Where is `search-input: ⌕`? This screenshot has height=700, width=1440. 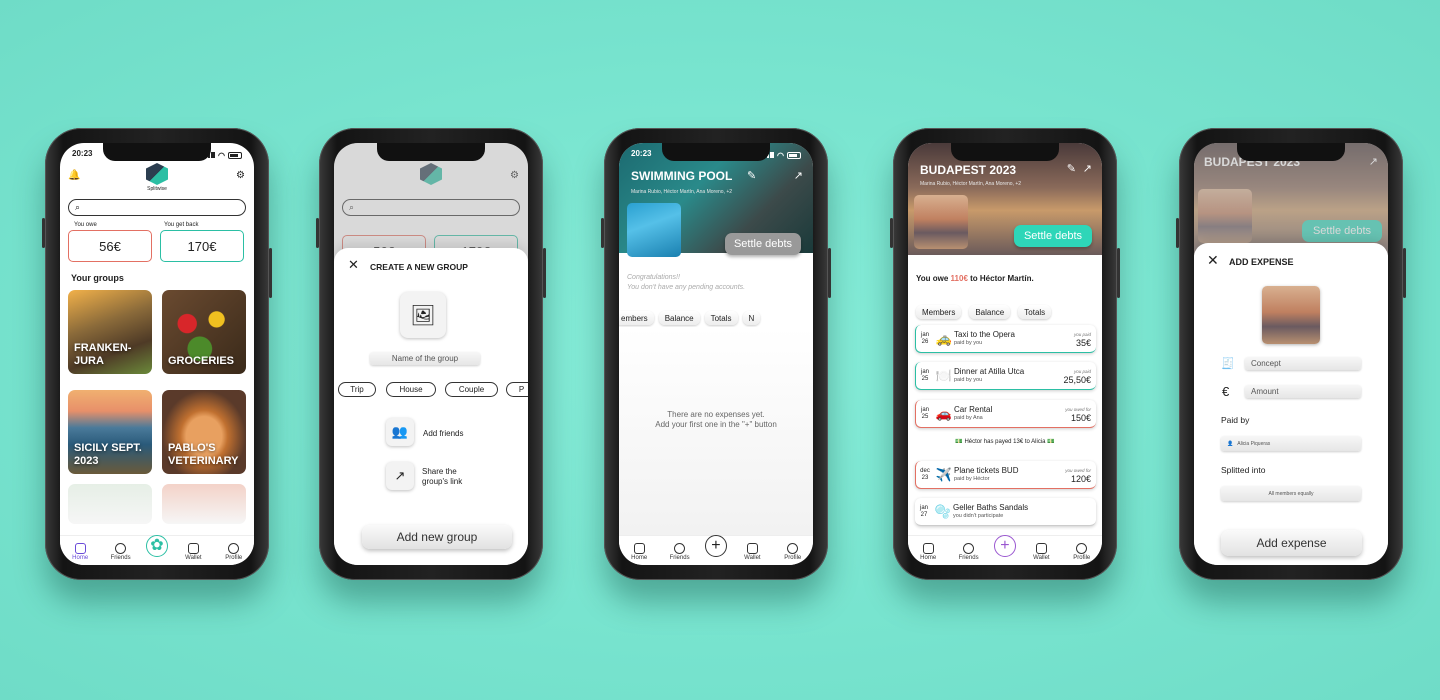 search-input: ⌕ is located at coordinates (157, 207).